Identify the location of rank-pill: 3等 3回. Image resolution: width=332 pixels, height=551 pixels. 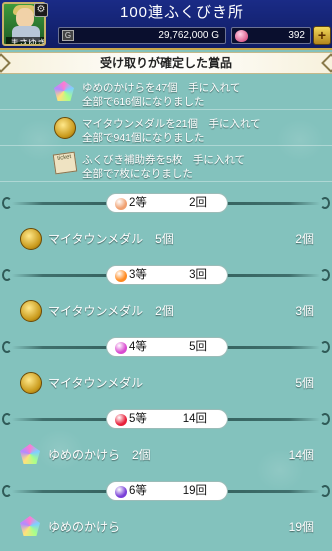
(167, 275).